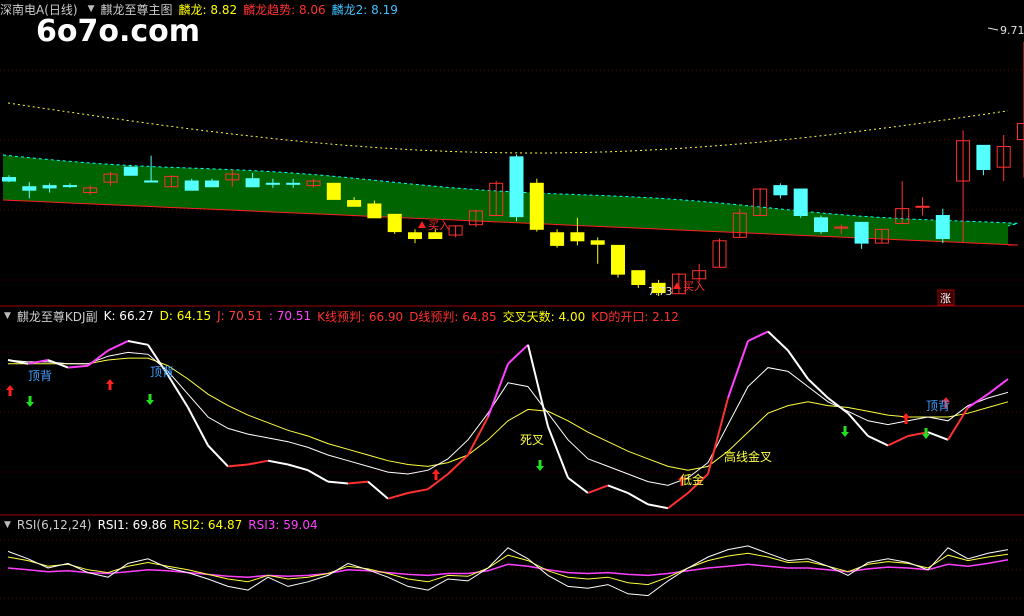 The width and height of the screenshot is (1024, 616). What do you see at coordinates (57, 316) in the screenshot?
I see `kdj-title: 麒龙至尊KDJ副` at bounding box center [57, 316].